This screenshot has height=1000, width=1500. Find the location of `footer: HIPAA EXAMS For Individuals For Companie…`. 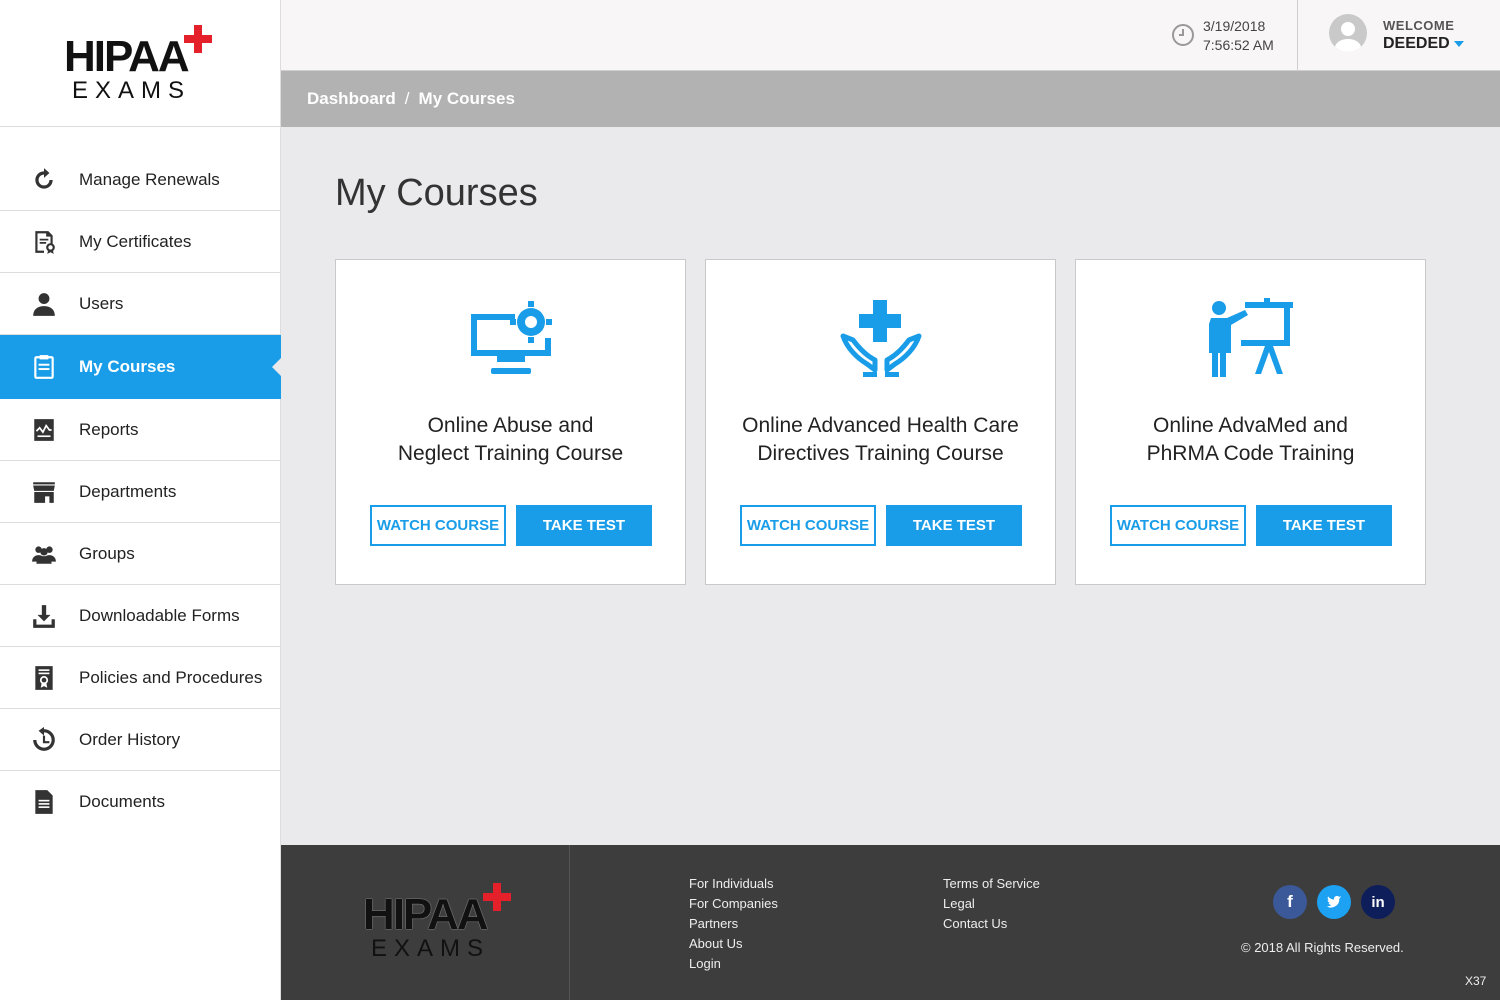

footer: HIPAA EXAMS For Individuals For Companie… is located at coordinates (890, 922).